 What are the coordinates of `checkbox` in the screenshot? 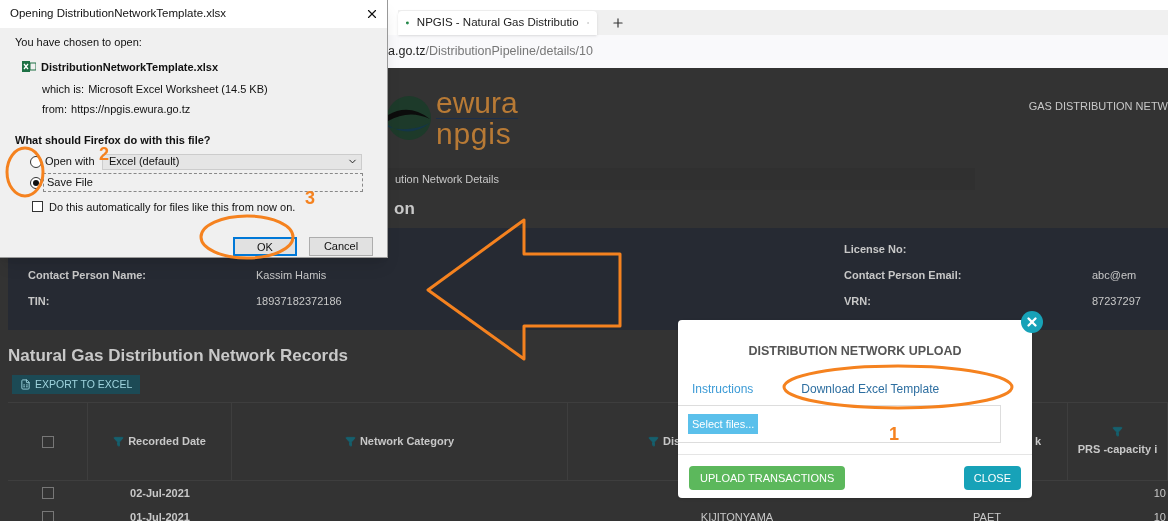 It's located at (37, 207).